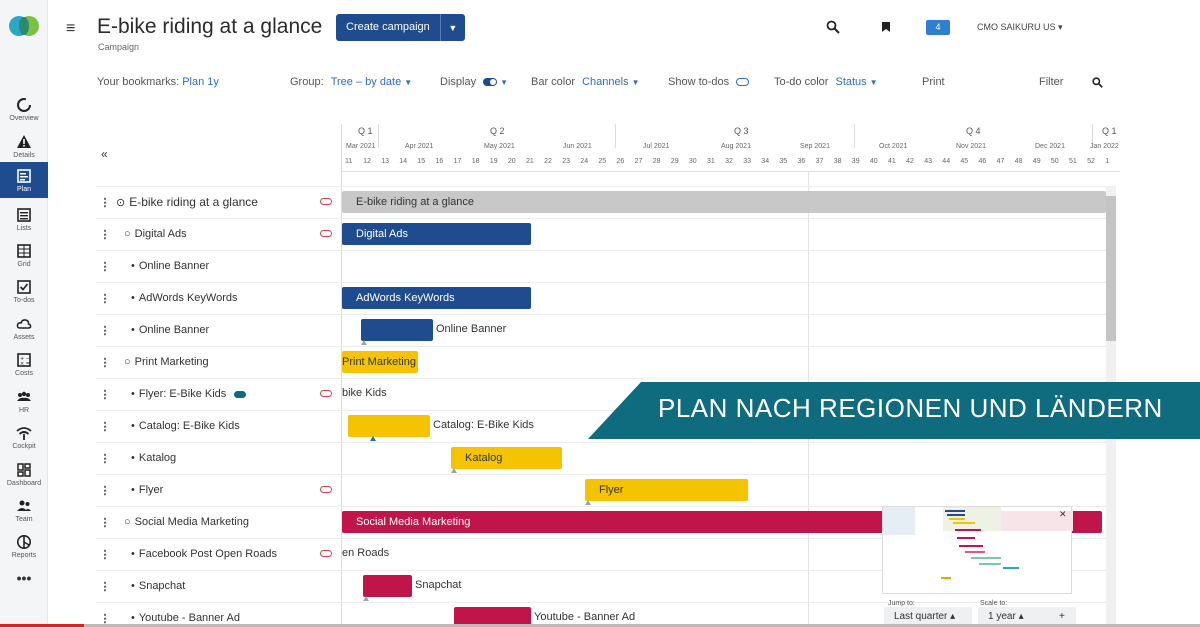 This screenshot has width=1200, height=627. I want to click on more-icon: •••, so click(24, 588).